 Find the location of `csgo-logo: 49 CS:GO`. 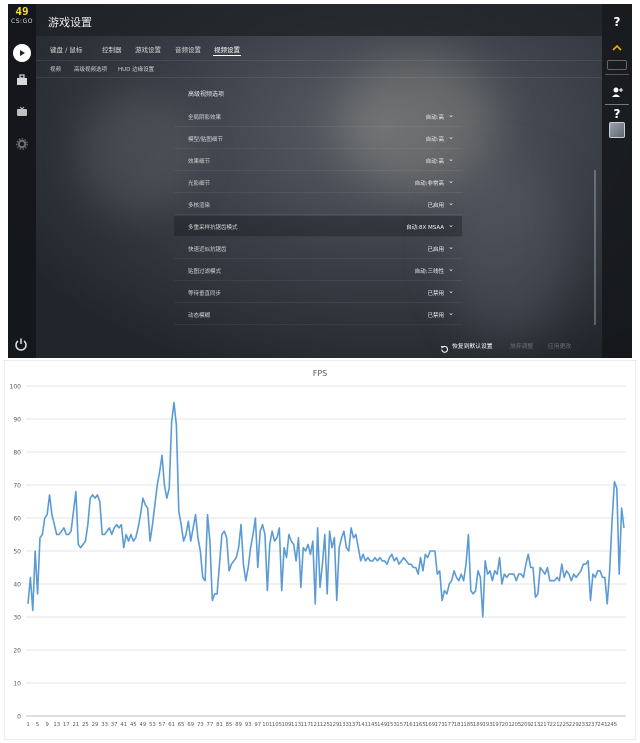

csgo-logo: 49 CS:GO is located at coordinates (22, 16).